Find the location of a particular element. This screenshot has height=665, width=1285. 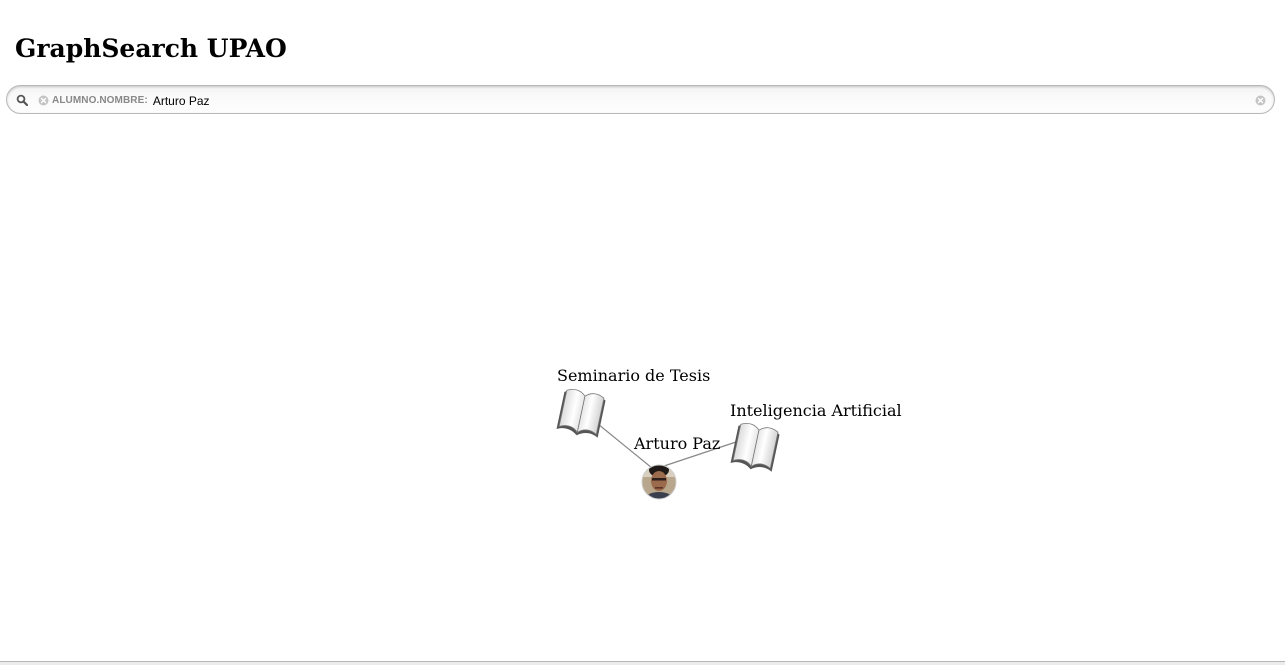

remove-facet-icon is located at coordinates (43, 100).